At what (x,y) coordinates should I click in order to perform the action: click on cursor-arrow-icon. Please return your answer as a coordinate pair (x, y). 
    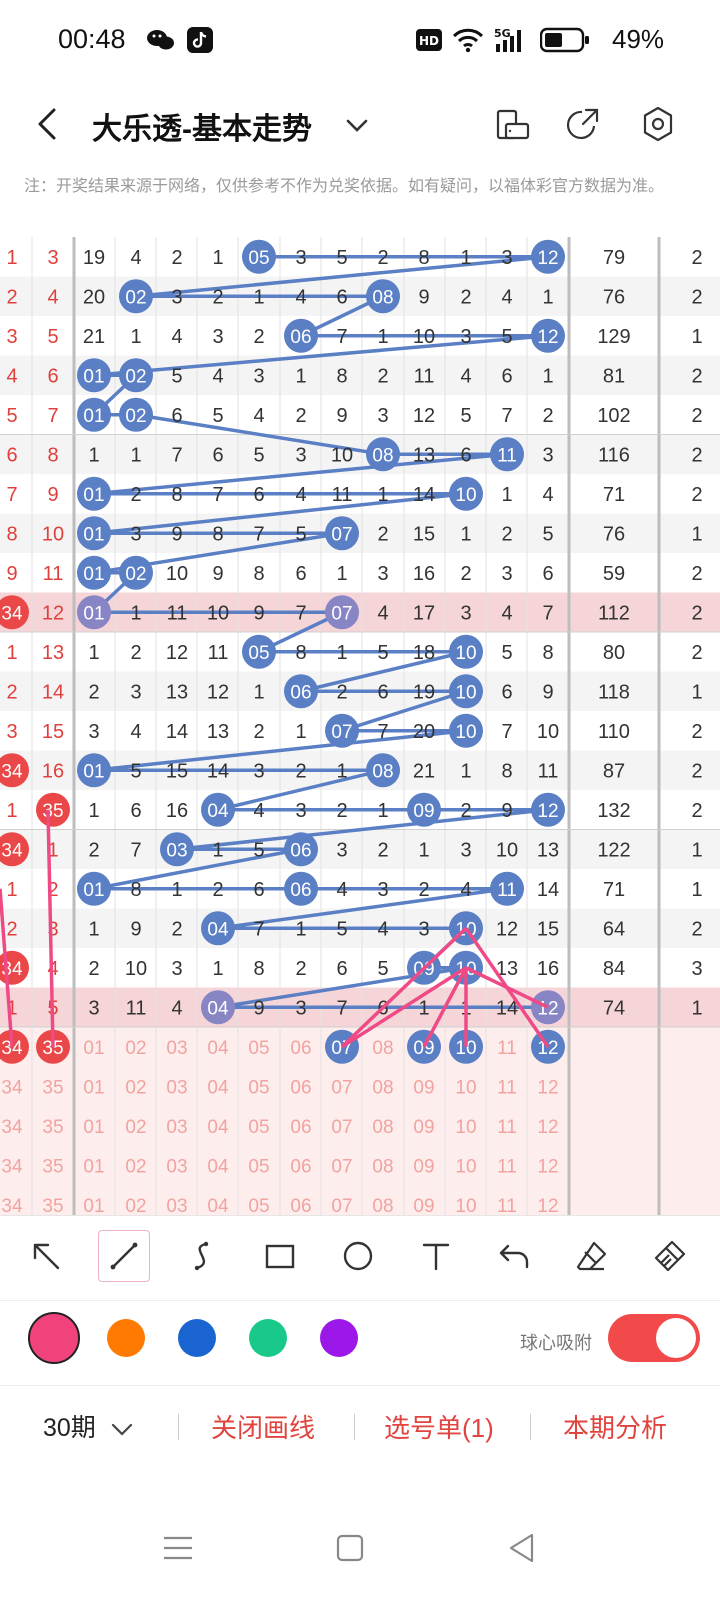
    Looking at the image, I should click on (46, 1256).